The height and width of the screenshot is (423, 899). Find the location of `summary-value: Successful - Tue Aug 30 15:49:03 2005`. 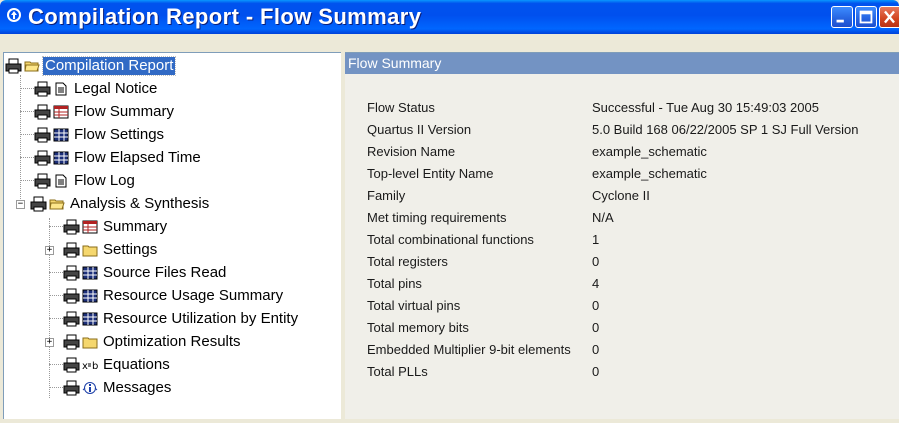

summary-value: Successful - Tue Aug 30 15:49:03 2005 is located at coordinates (705, 107).